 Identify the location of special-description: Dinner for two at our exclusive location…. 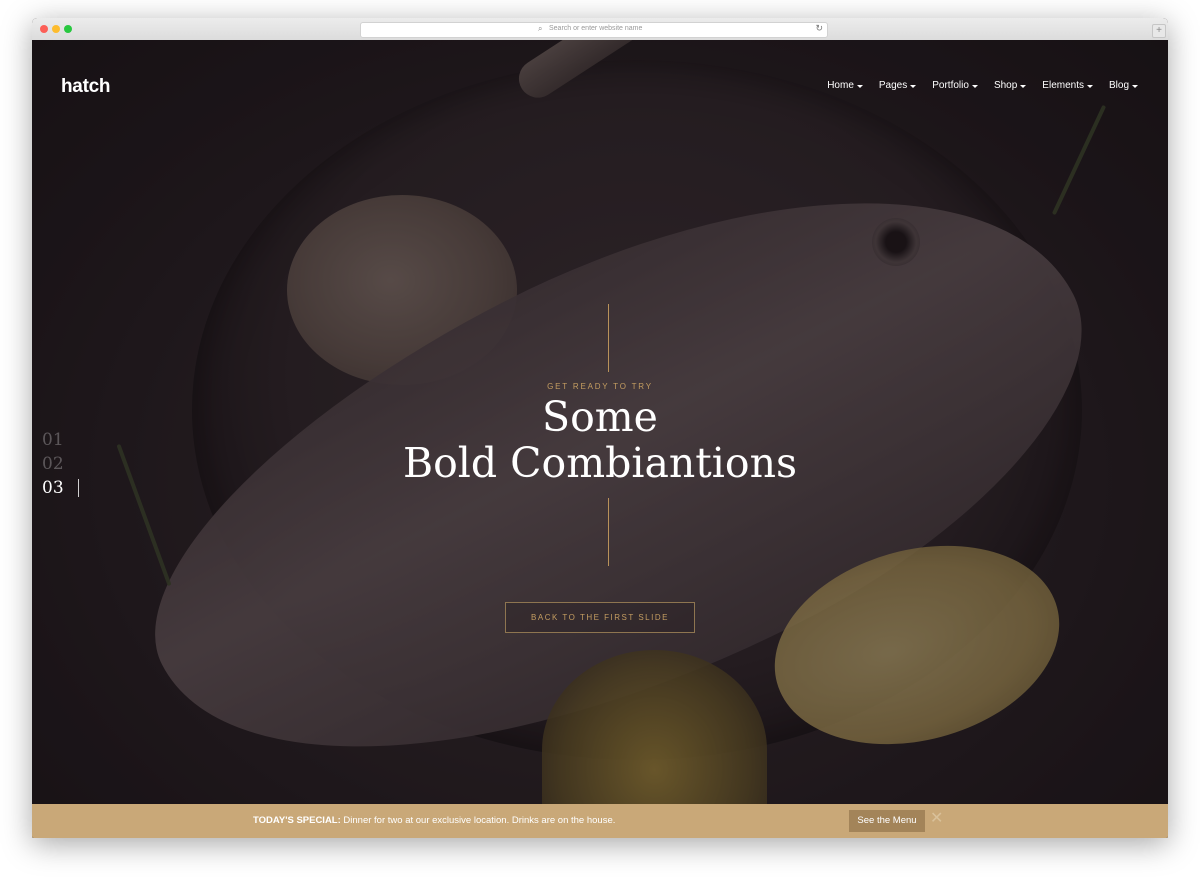
(478, 820).